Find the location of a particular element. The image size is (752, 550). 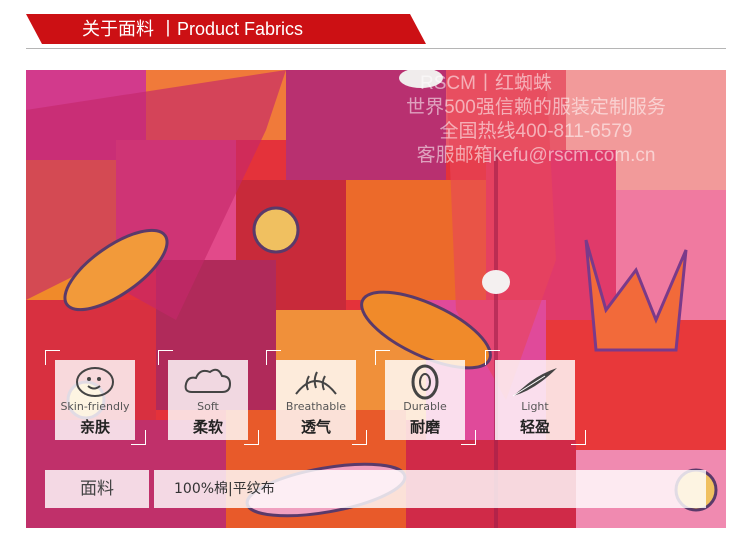

feature-en: Soft is located at coordinates (208, 406).